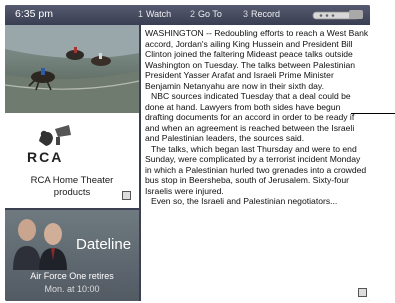 This screenshot has width=395, height=303. What do you see at coordinates (72, 192) in the screenshot?
I see `rca-caption-line: products` at bounding box center [72, 192].